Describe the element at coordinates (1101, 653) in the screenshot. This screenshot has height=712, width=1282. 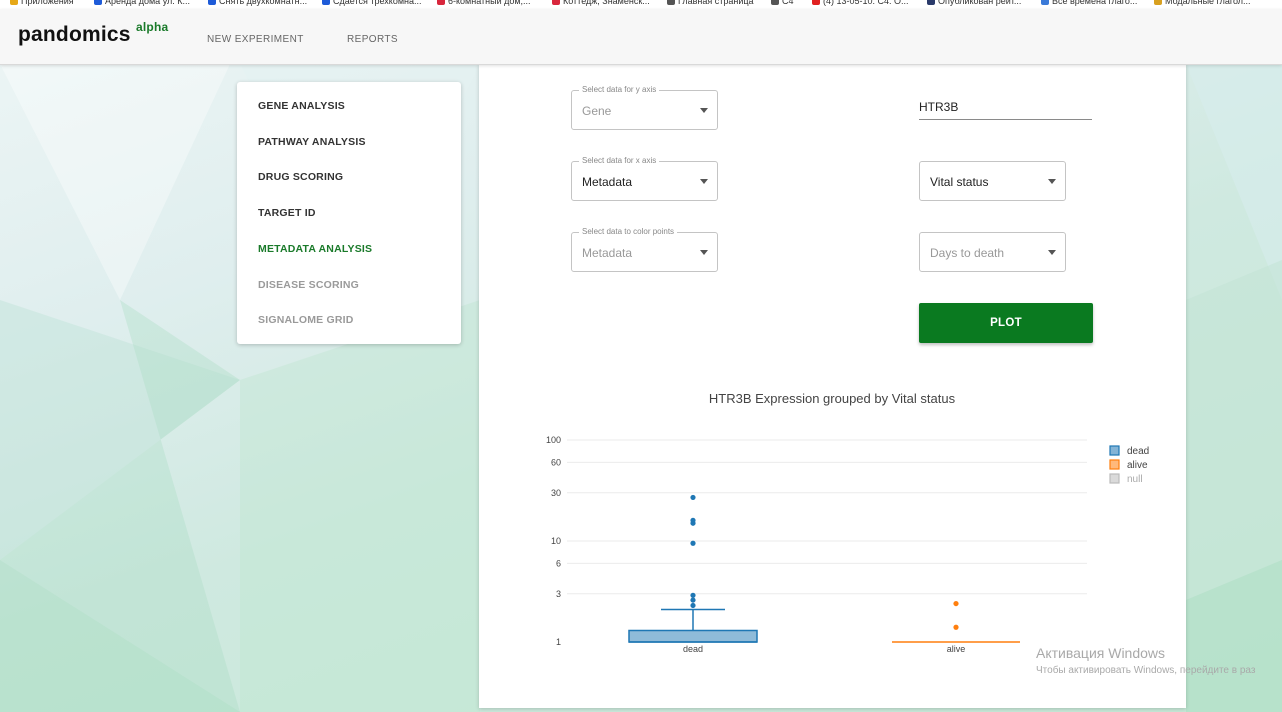
I see `watermark-title: Активация Windows` at that location.